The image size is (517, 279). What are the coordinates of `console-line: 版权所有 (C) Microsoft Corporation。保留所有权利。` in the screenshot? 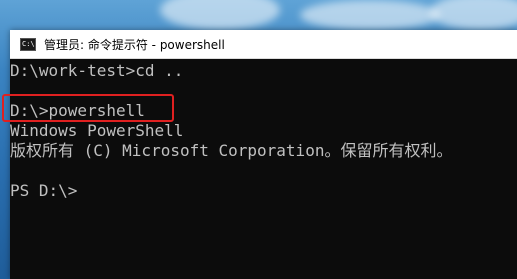 It's located at (231, 150).